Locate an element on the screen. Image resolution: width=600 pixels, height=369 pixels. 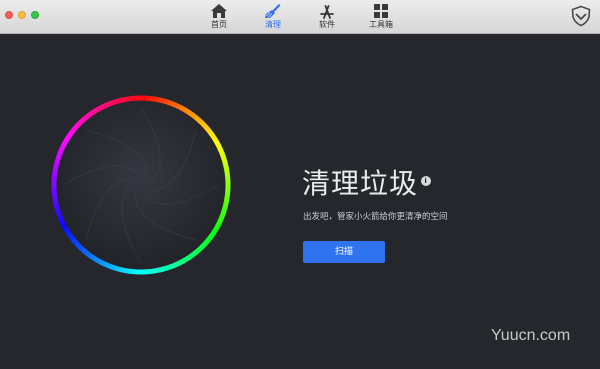
watermark-text: Yuucn.com is located at coordinates (531, 335).